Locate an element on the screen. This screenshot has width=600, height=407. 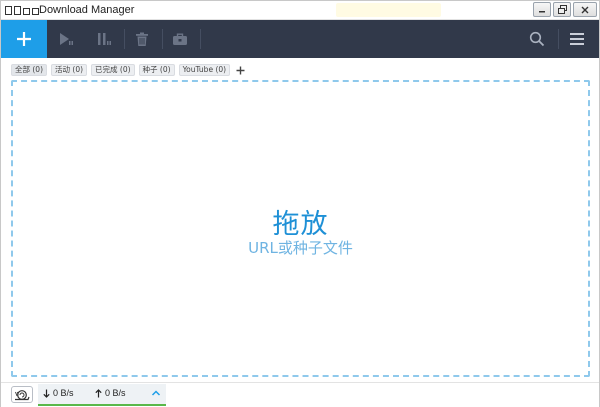
resume-button is located at coordinates (66, 39).